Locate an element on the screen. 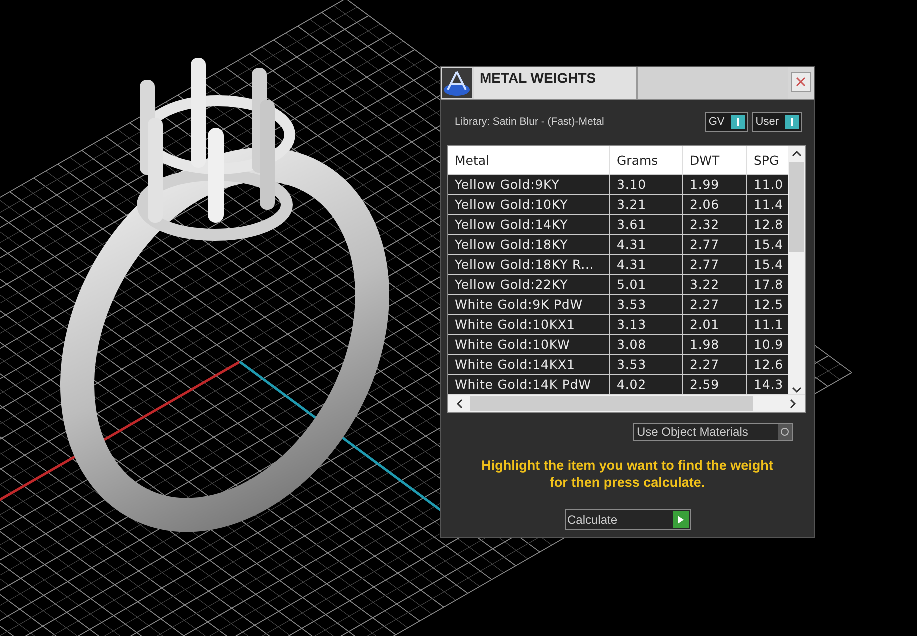 This screenshot has height=636, width=917. column-header: Metal is located at coordinates (529, 160).